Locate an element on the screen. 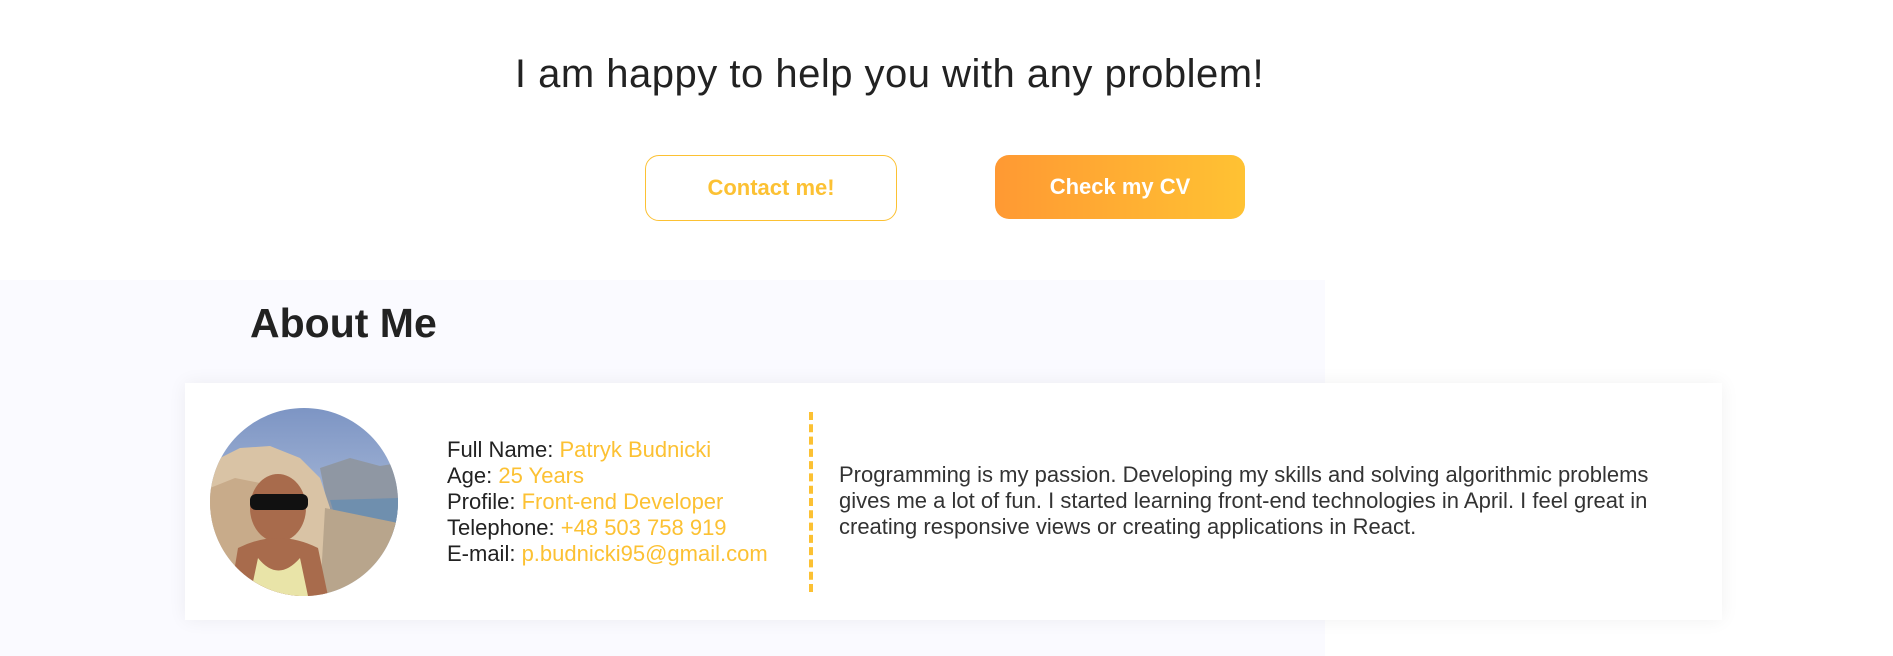 Image resolution: width=1893 pixels, height=656 pixels. hero-buttons: Contact me! Check my CV is located at coordinates (945, 188).